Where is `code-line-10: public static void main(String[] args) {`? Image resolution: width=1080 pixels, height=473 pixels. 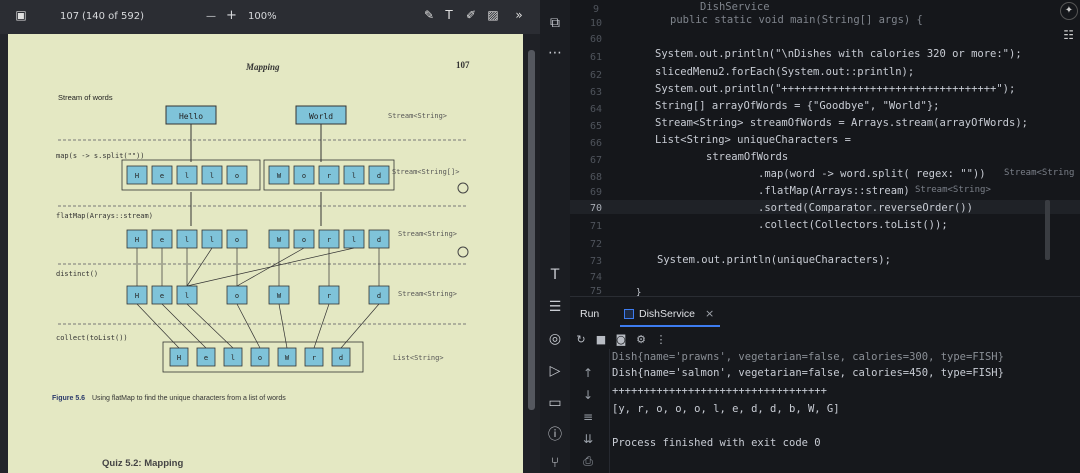 code-line-10: public static void main(String[] args) { is located at coordinates (796, 20).